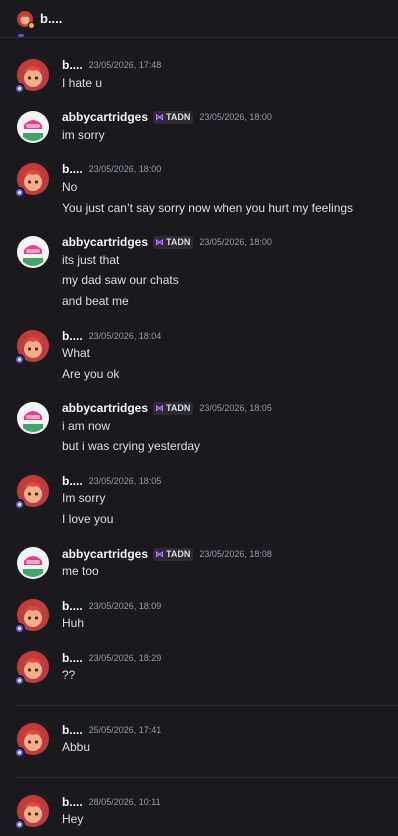 The height and width of the screenshot is (836, 398). I want to click on message-text: im sorry, so click(83, 135).